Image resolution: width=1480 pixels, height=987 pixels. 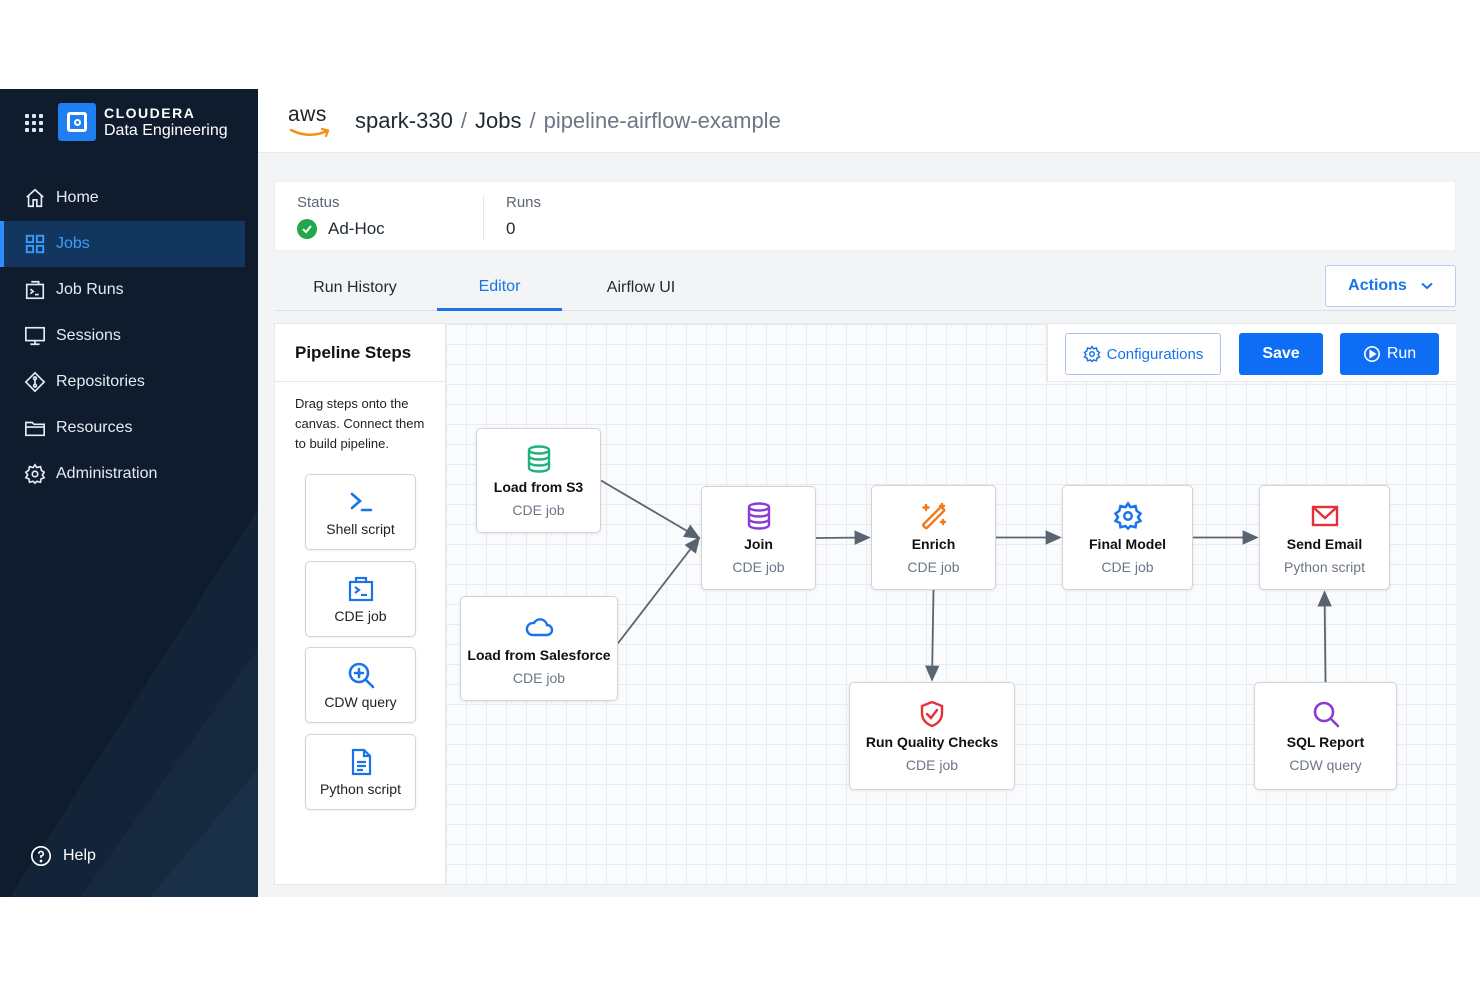 I want to click on pipeline-node-load-from-s3: Load from S3 CDE job, so click(x=538, y=480).